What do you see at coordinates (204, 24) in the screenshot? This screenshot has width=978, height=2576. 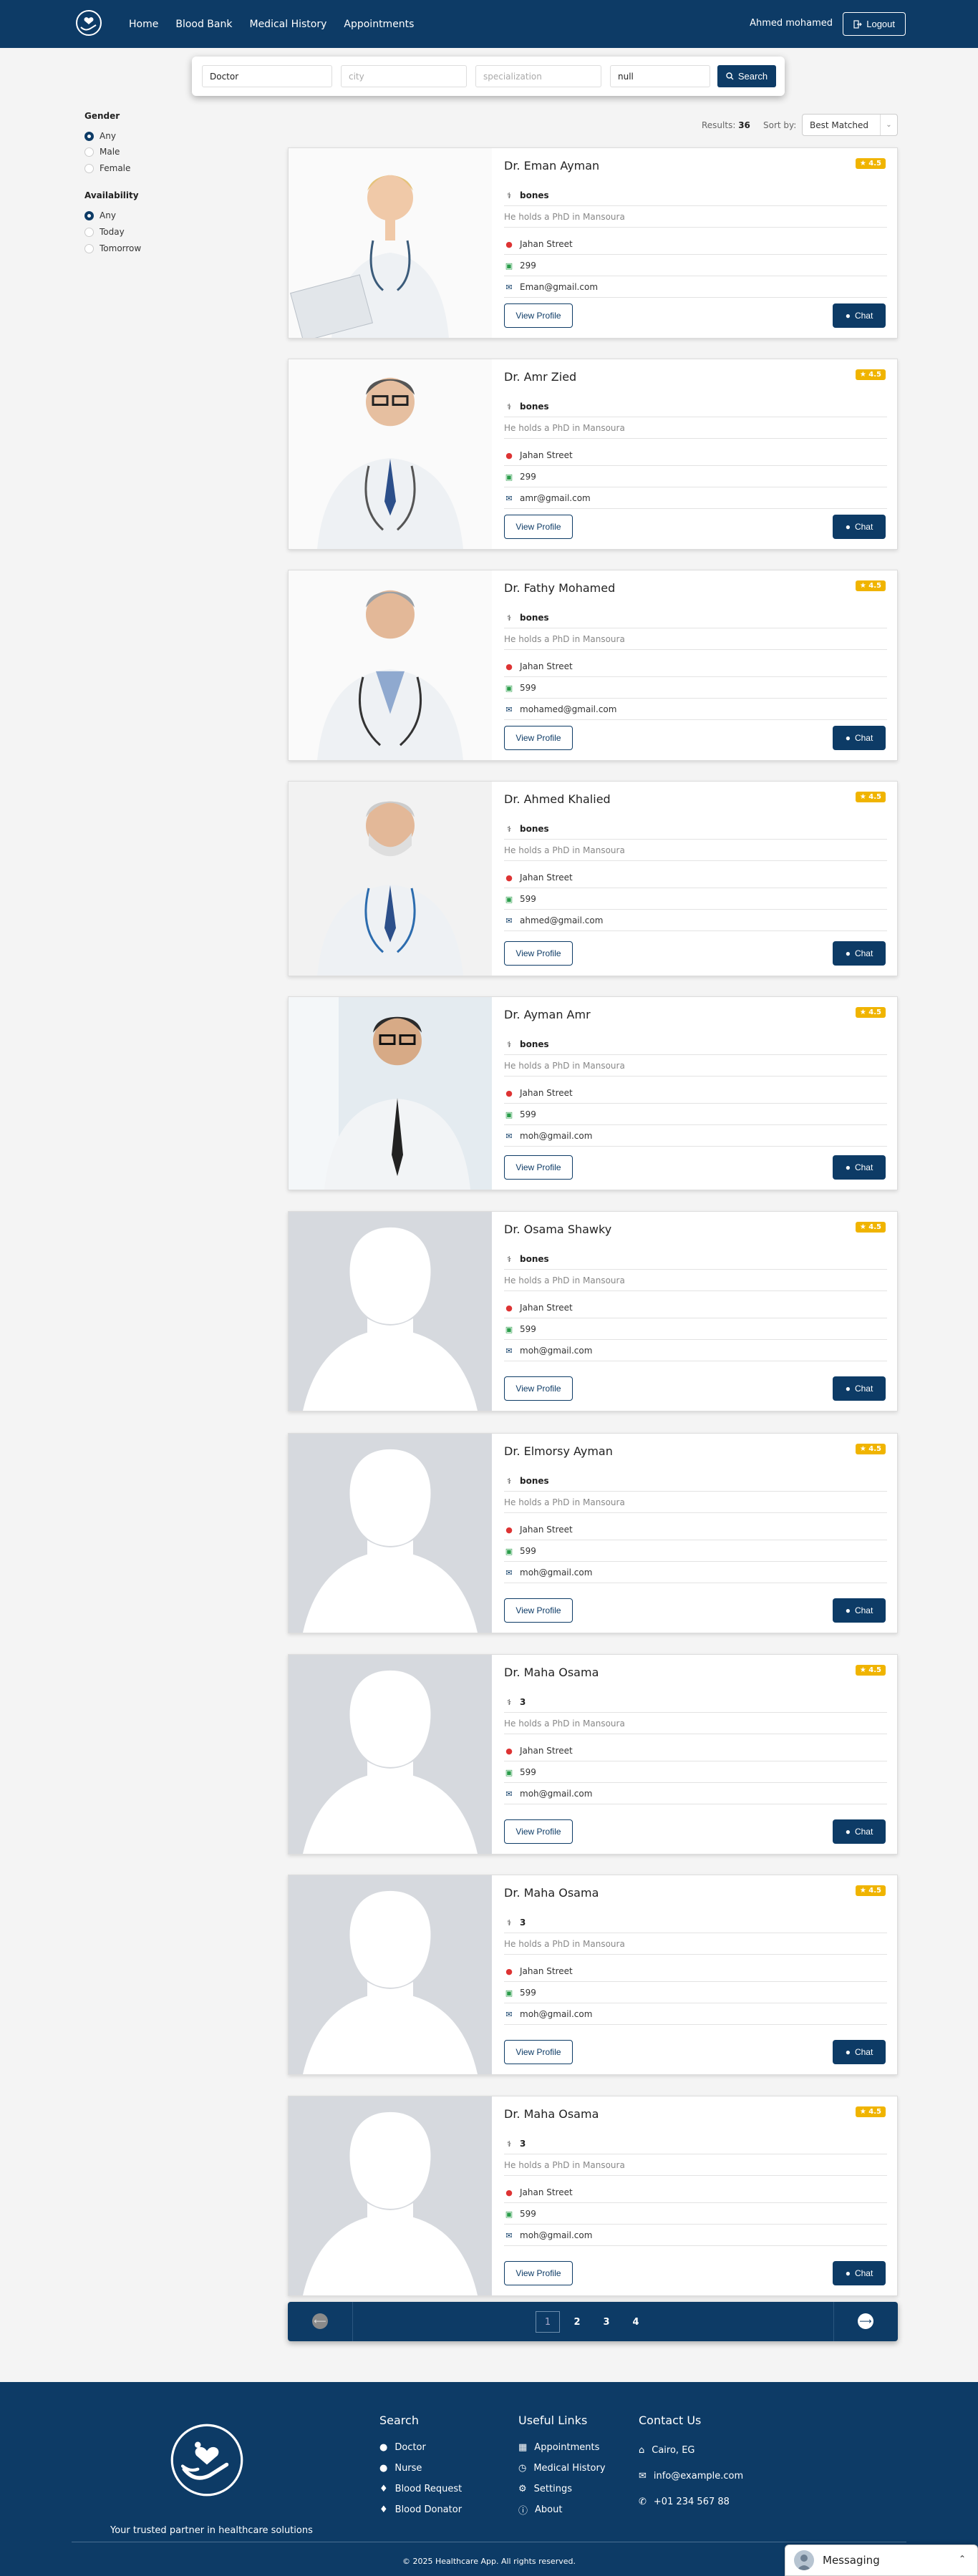 I see `nav-blood-bank-link: Blood Bank` at bounding box center [204, 24].